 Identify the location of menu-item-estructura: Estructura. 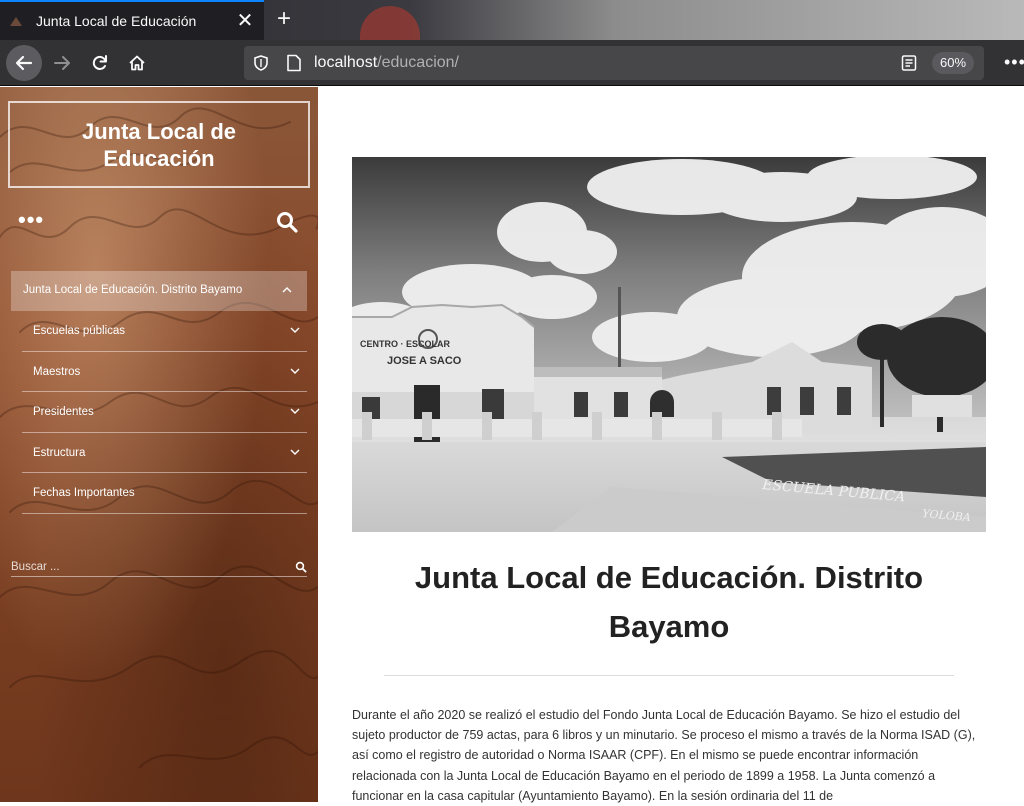
(164, 453).